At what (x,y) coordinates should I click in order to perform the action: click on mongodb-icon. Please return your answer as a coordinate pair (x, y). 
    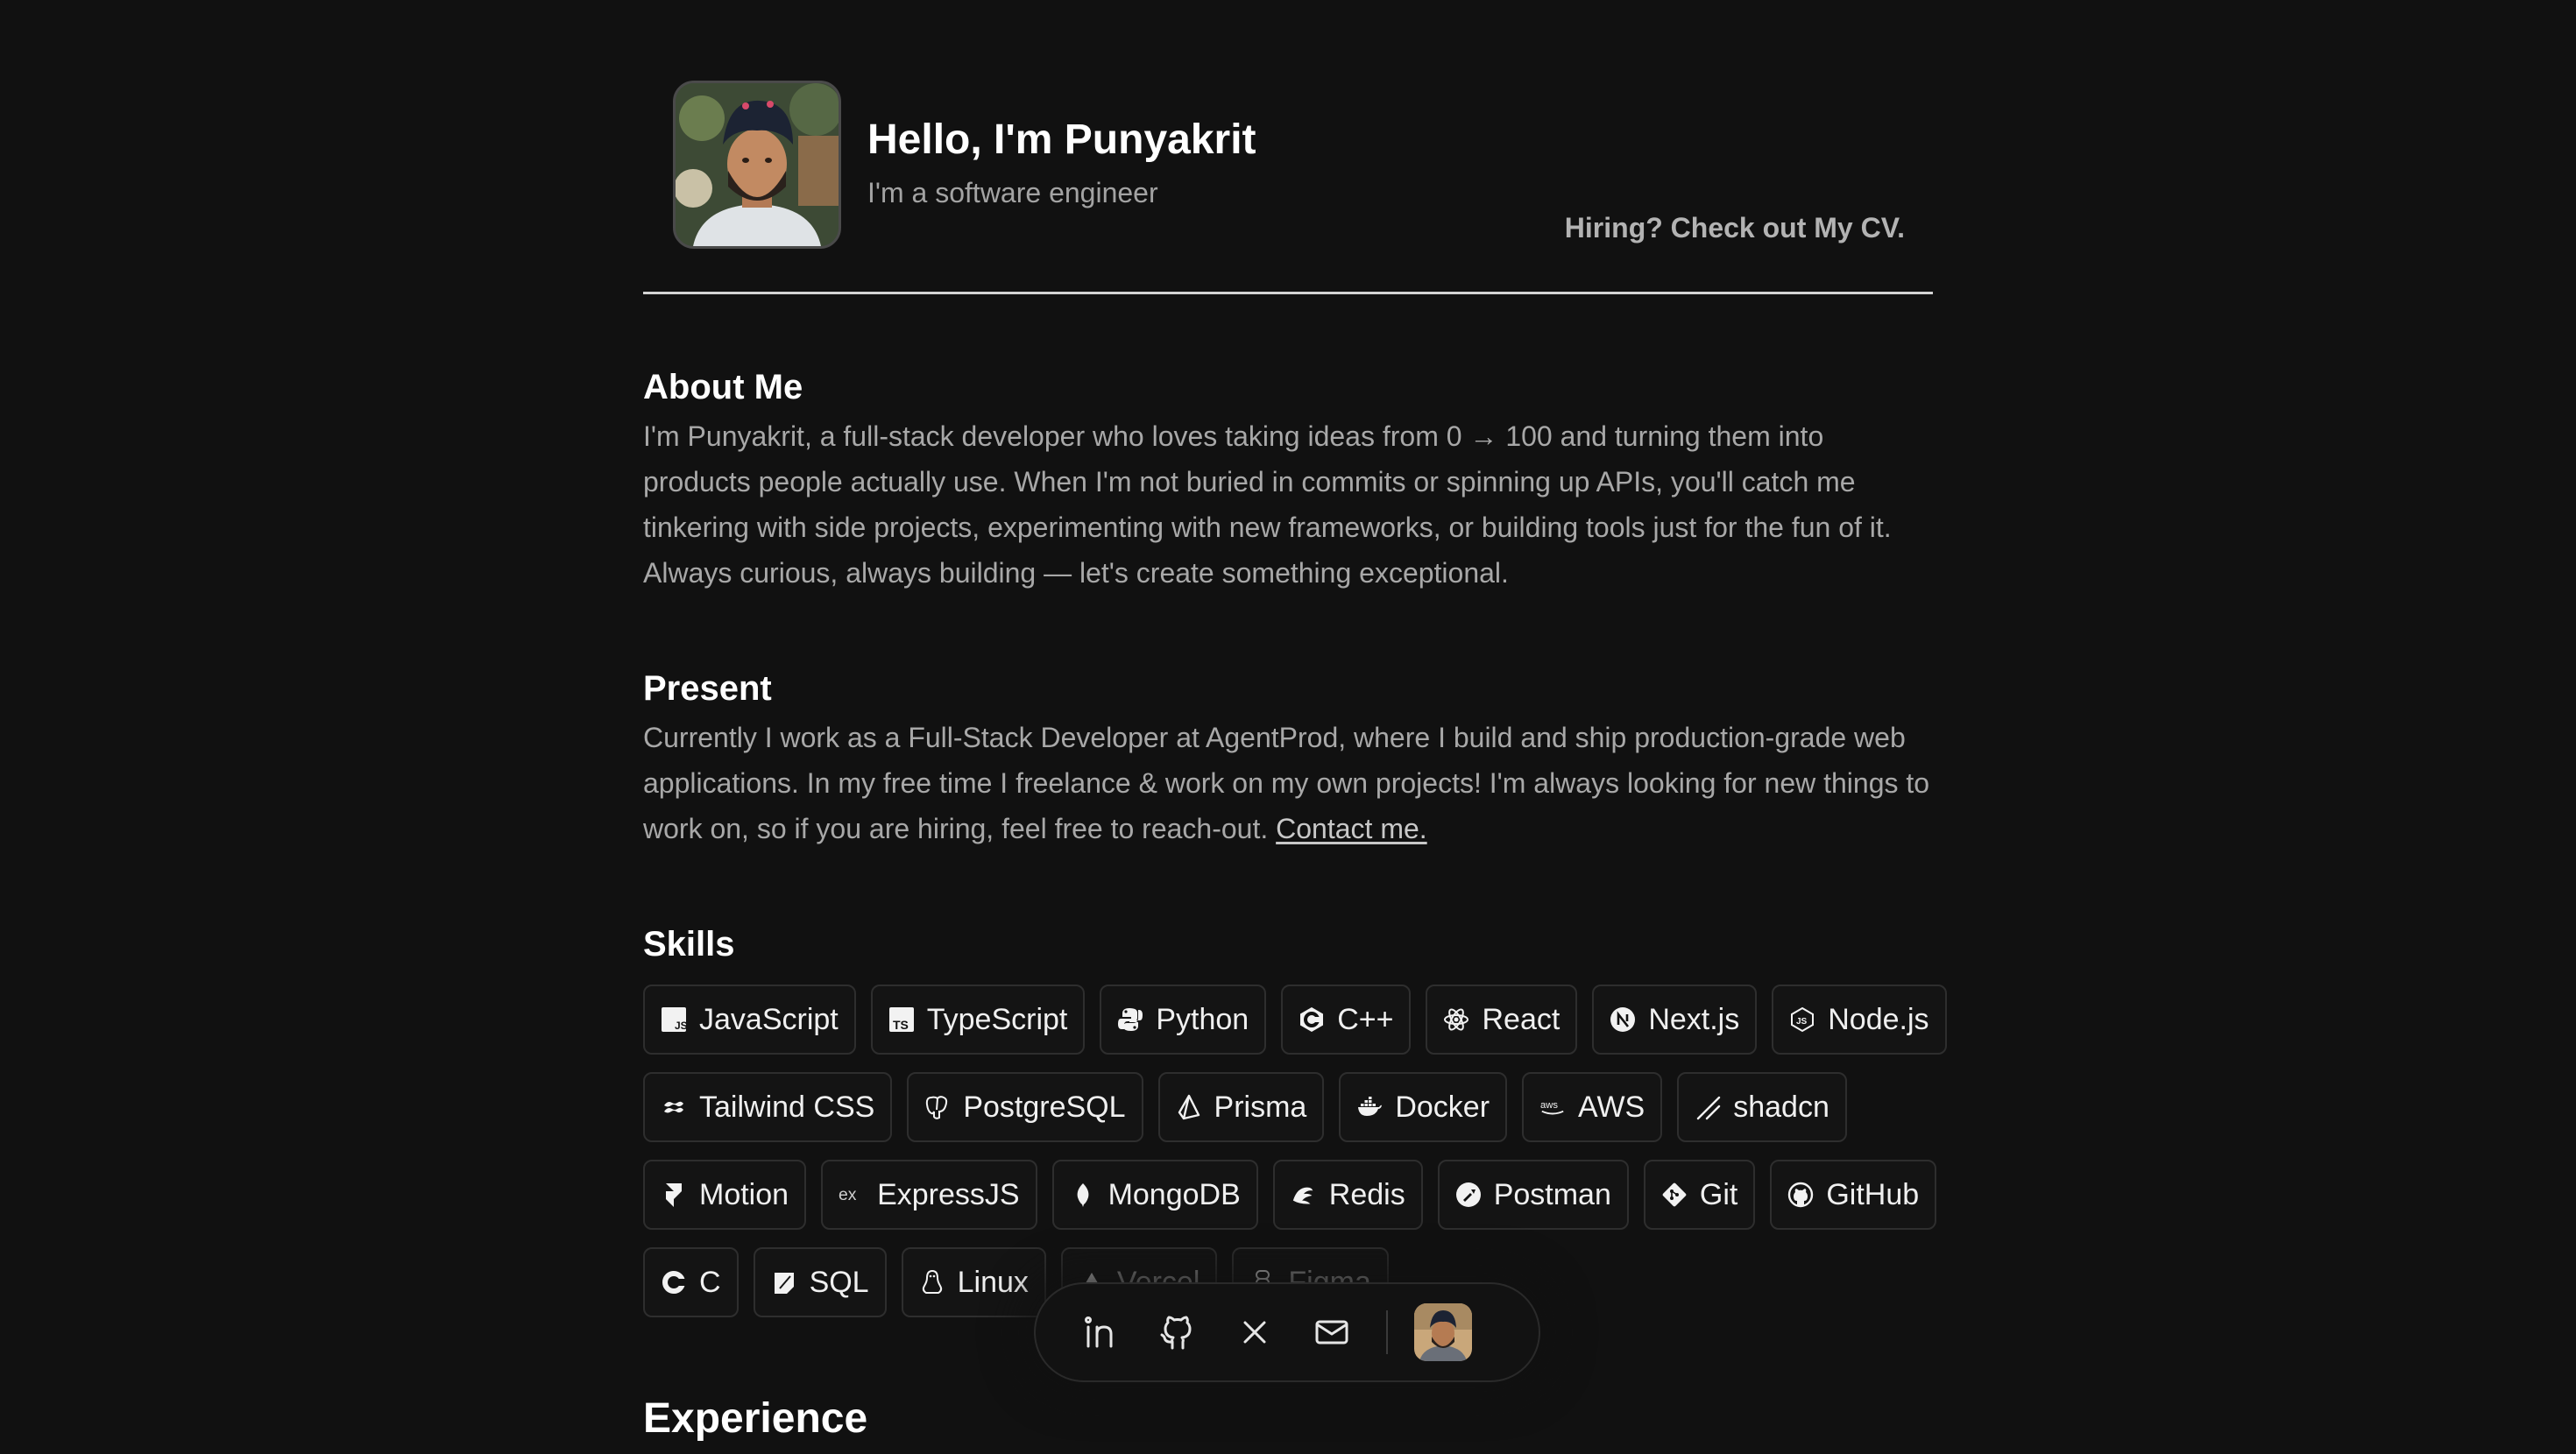
    Looking at the image, I should click on (1083, 1195).